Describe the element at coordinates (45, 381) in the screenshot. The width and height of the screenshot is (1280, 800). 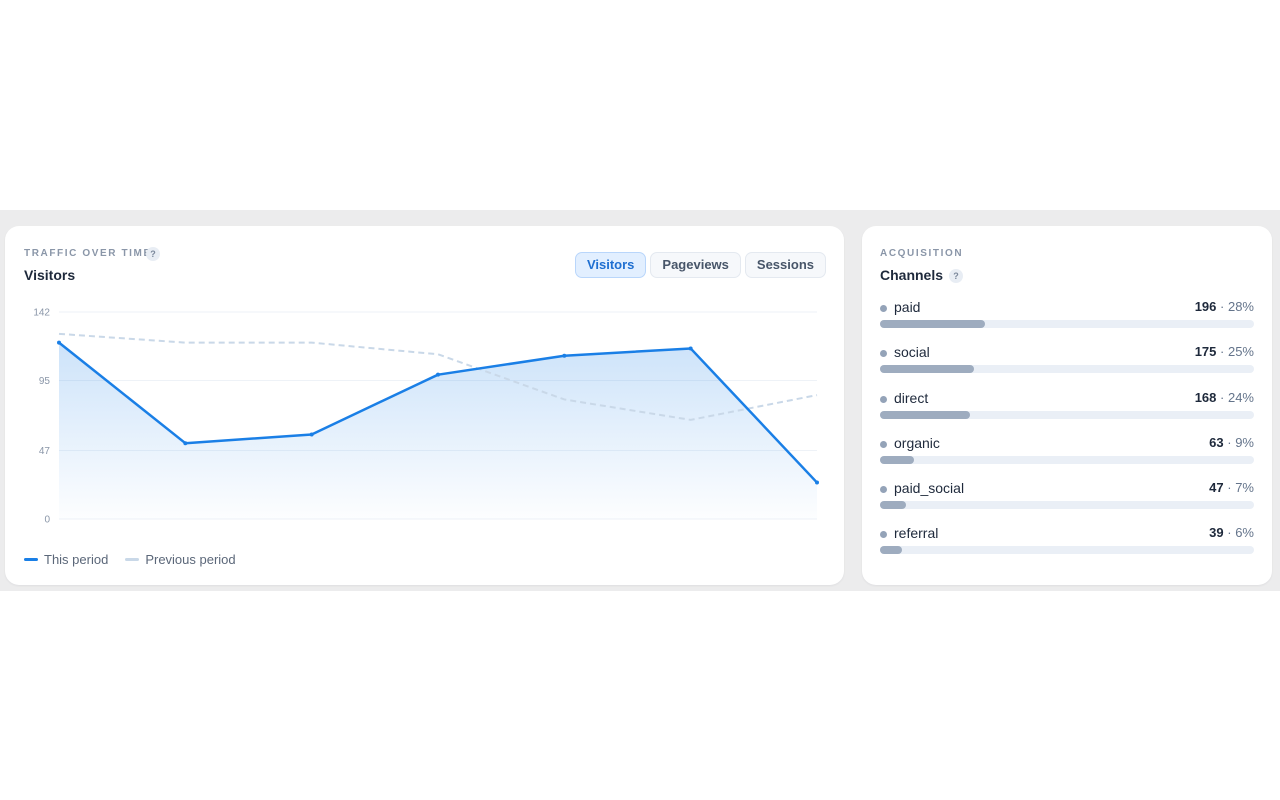
I see `y-tick-label: 95` at that location.